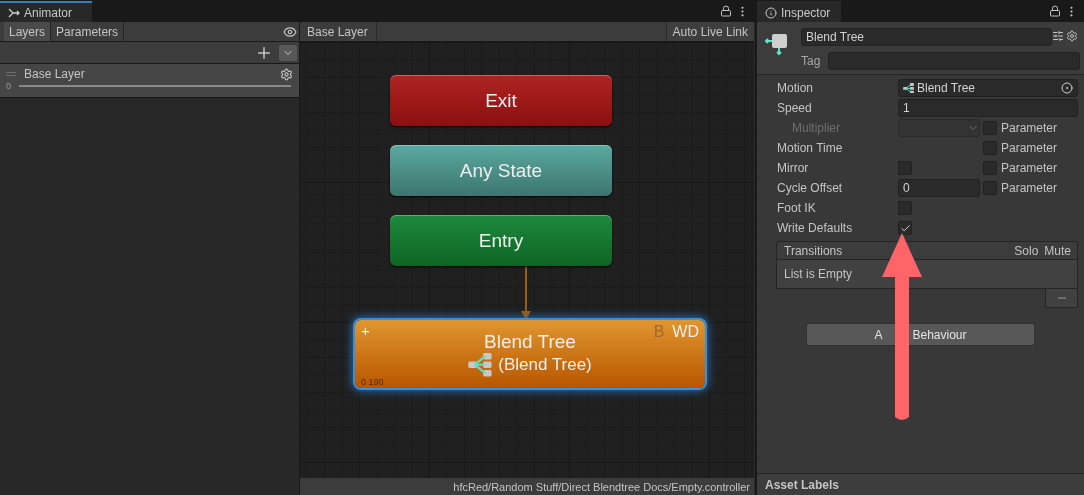 The height and width of the screenshot is (495, 1084). Describe the element at coordinates (8, 86) in the screenshot. I see `layer-weight: 0` at that location.